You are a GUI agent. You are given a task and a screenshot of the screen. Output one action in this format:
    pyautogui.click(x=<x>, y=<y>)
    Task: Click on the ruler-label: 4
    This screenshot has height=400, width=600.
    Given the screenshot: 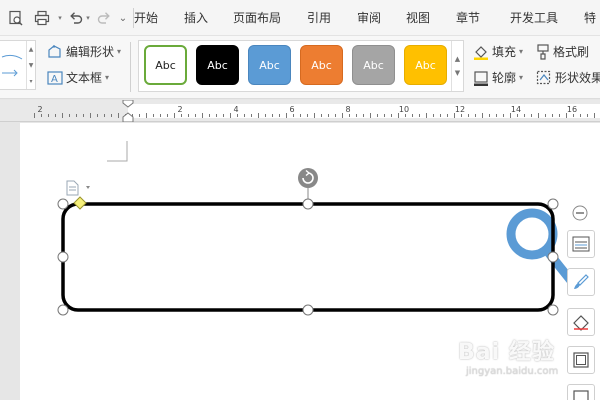 What is the action you would take?
    pyautogui.click(x=236, y=109)
    